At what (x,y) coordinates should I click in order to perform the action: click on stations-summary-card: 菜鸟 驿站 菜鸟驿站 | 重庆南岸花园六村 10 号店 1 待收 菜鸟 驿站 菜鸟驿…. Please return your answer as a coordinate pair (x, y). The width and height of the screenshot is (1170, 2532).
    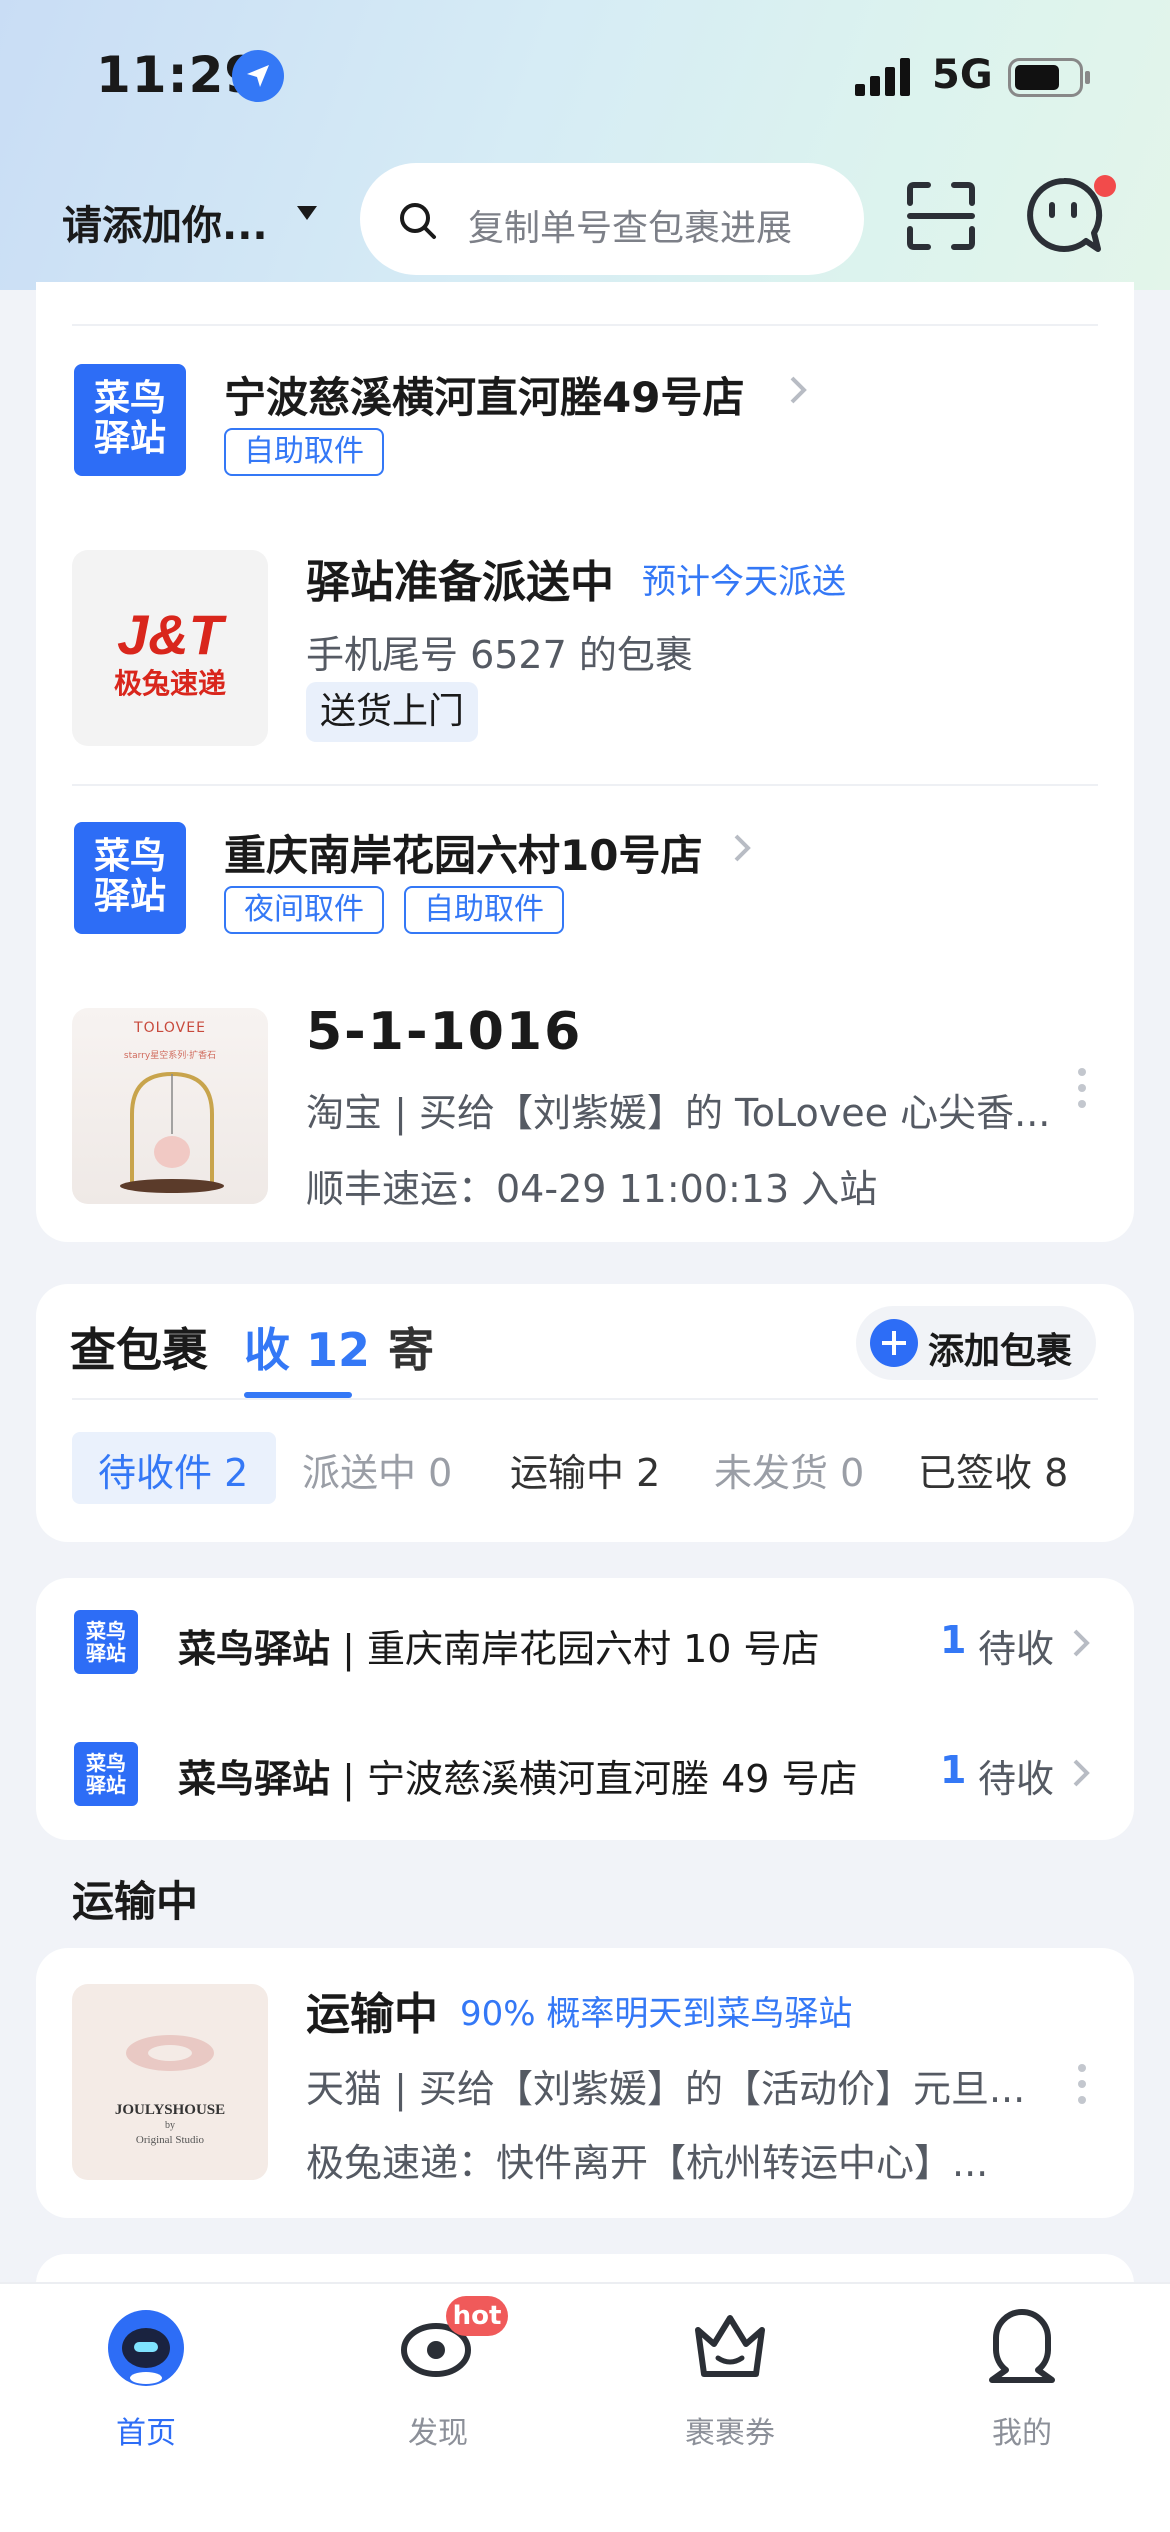
    Looking at the image, I should click on (585, 1709).